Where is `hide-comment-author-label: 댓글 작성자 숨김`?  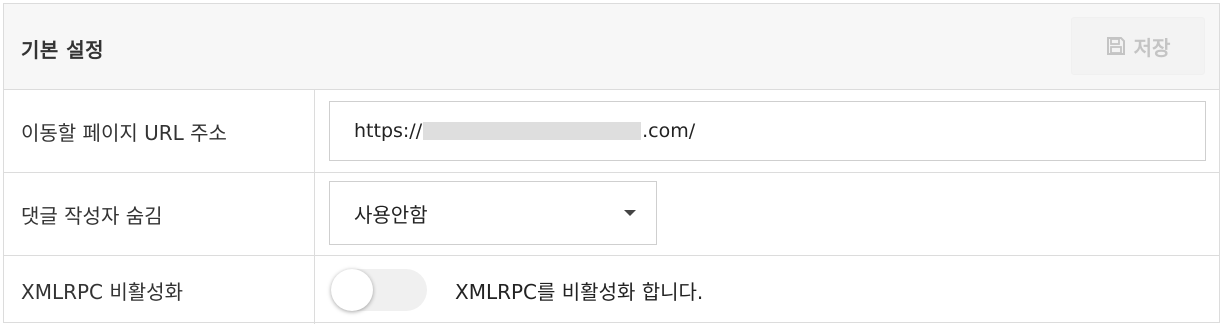
hide-comment-author-label: 댓글 작성자 숨김 is located at coordinates (159, 214).